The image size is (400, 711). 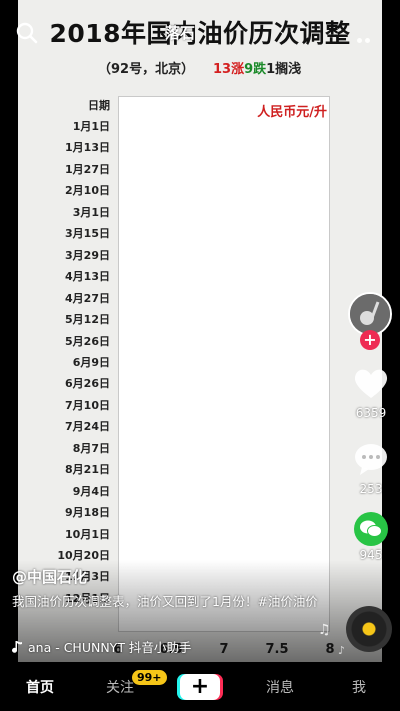 I want to click on like-button: 6359, so click(x=371, y=393).